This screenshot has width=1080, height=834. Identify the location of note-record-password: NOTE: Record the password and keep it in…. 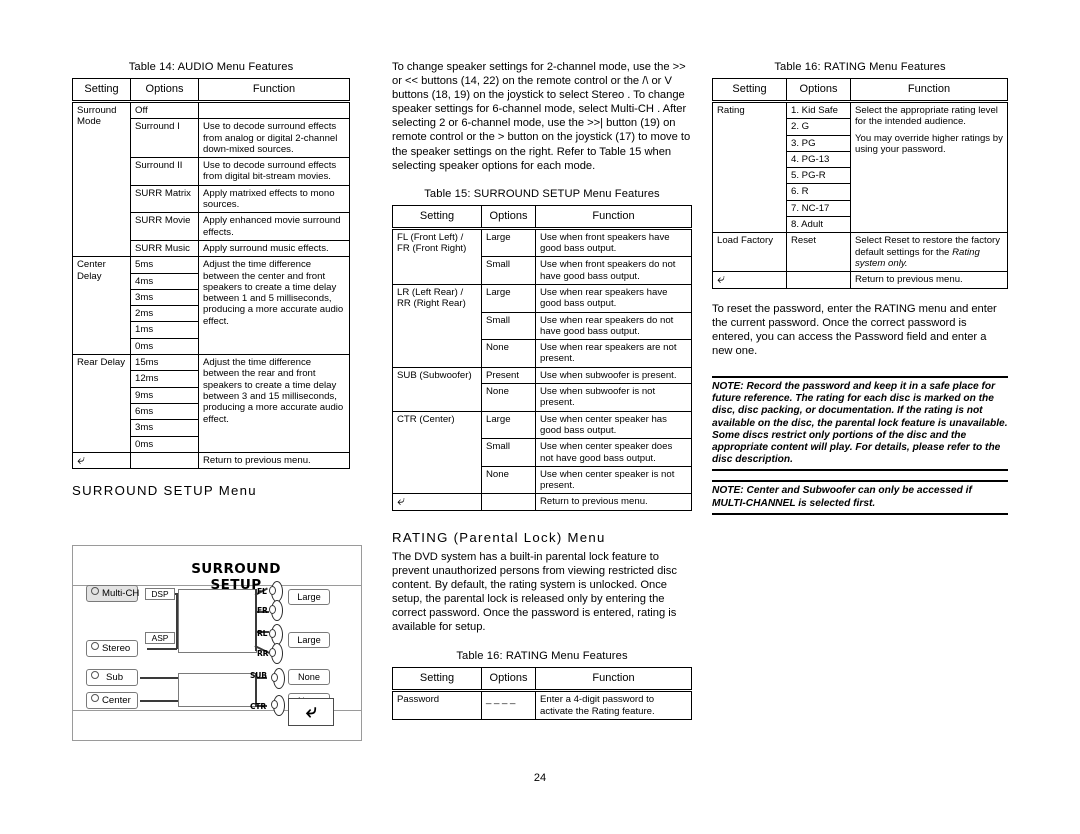
(860, 423).